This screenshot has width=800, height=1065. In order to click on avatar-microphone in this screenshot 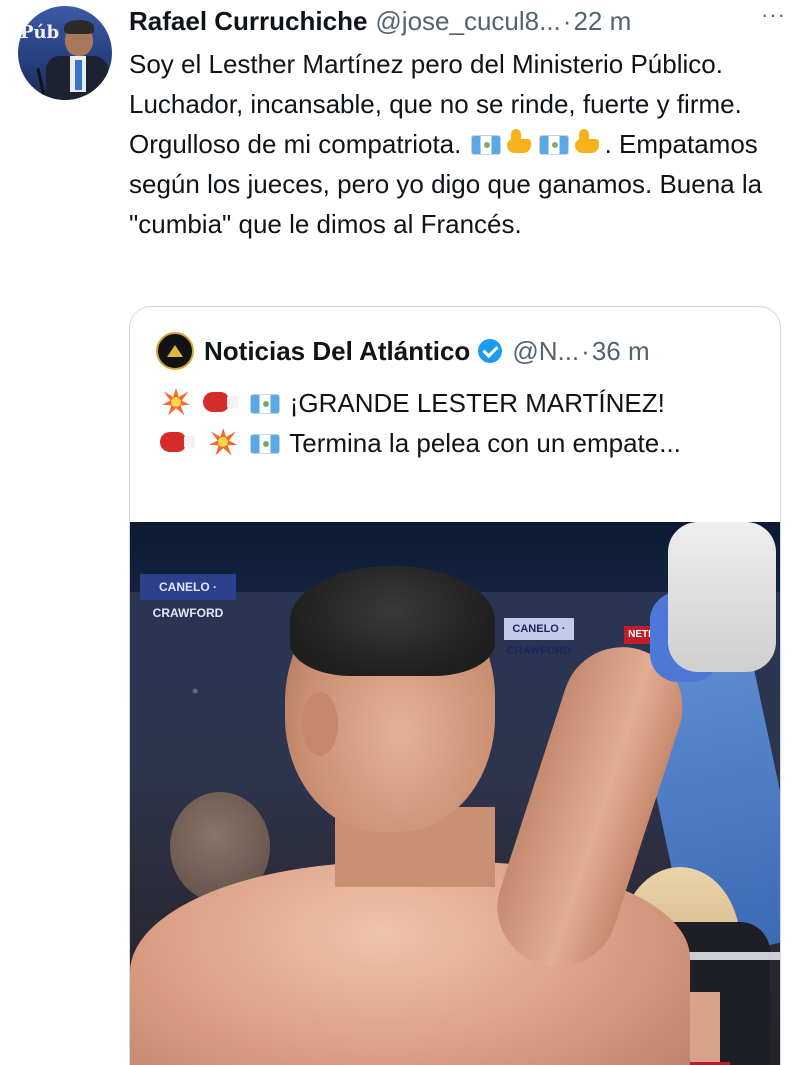, I will do `click(41, 84)`.